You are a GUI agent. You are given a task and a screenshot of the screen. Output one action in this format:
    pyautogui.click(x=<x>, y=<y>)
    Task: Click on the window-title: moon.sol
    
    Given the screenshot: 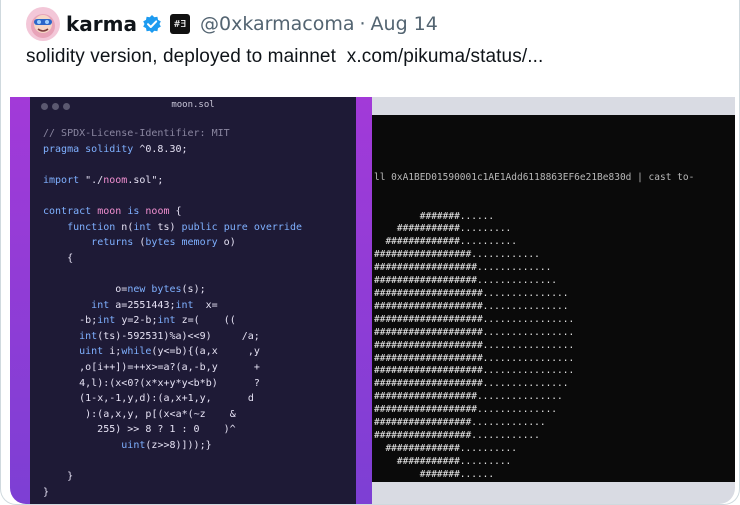 What is the action you would take?
    pyautogui.click(x=193, y=105)
    